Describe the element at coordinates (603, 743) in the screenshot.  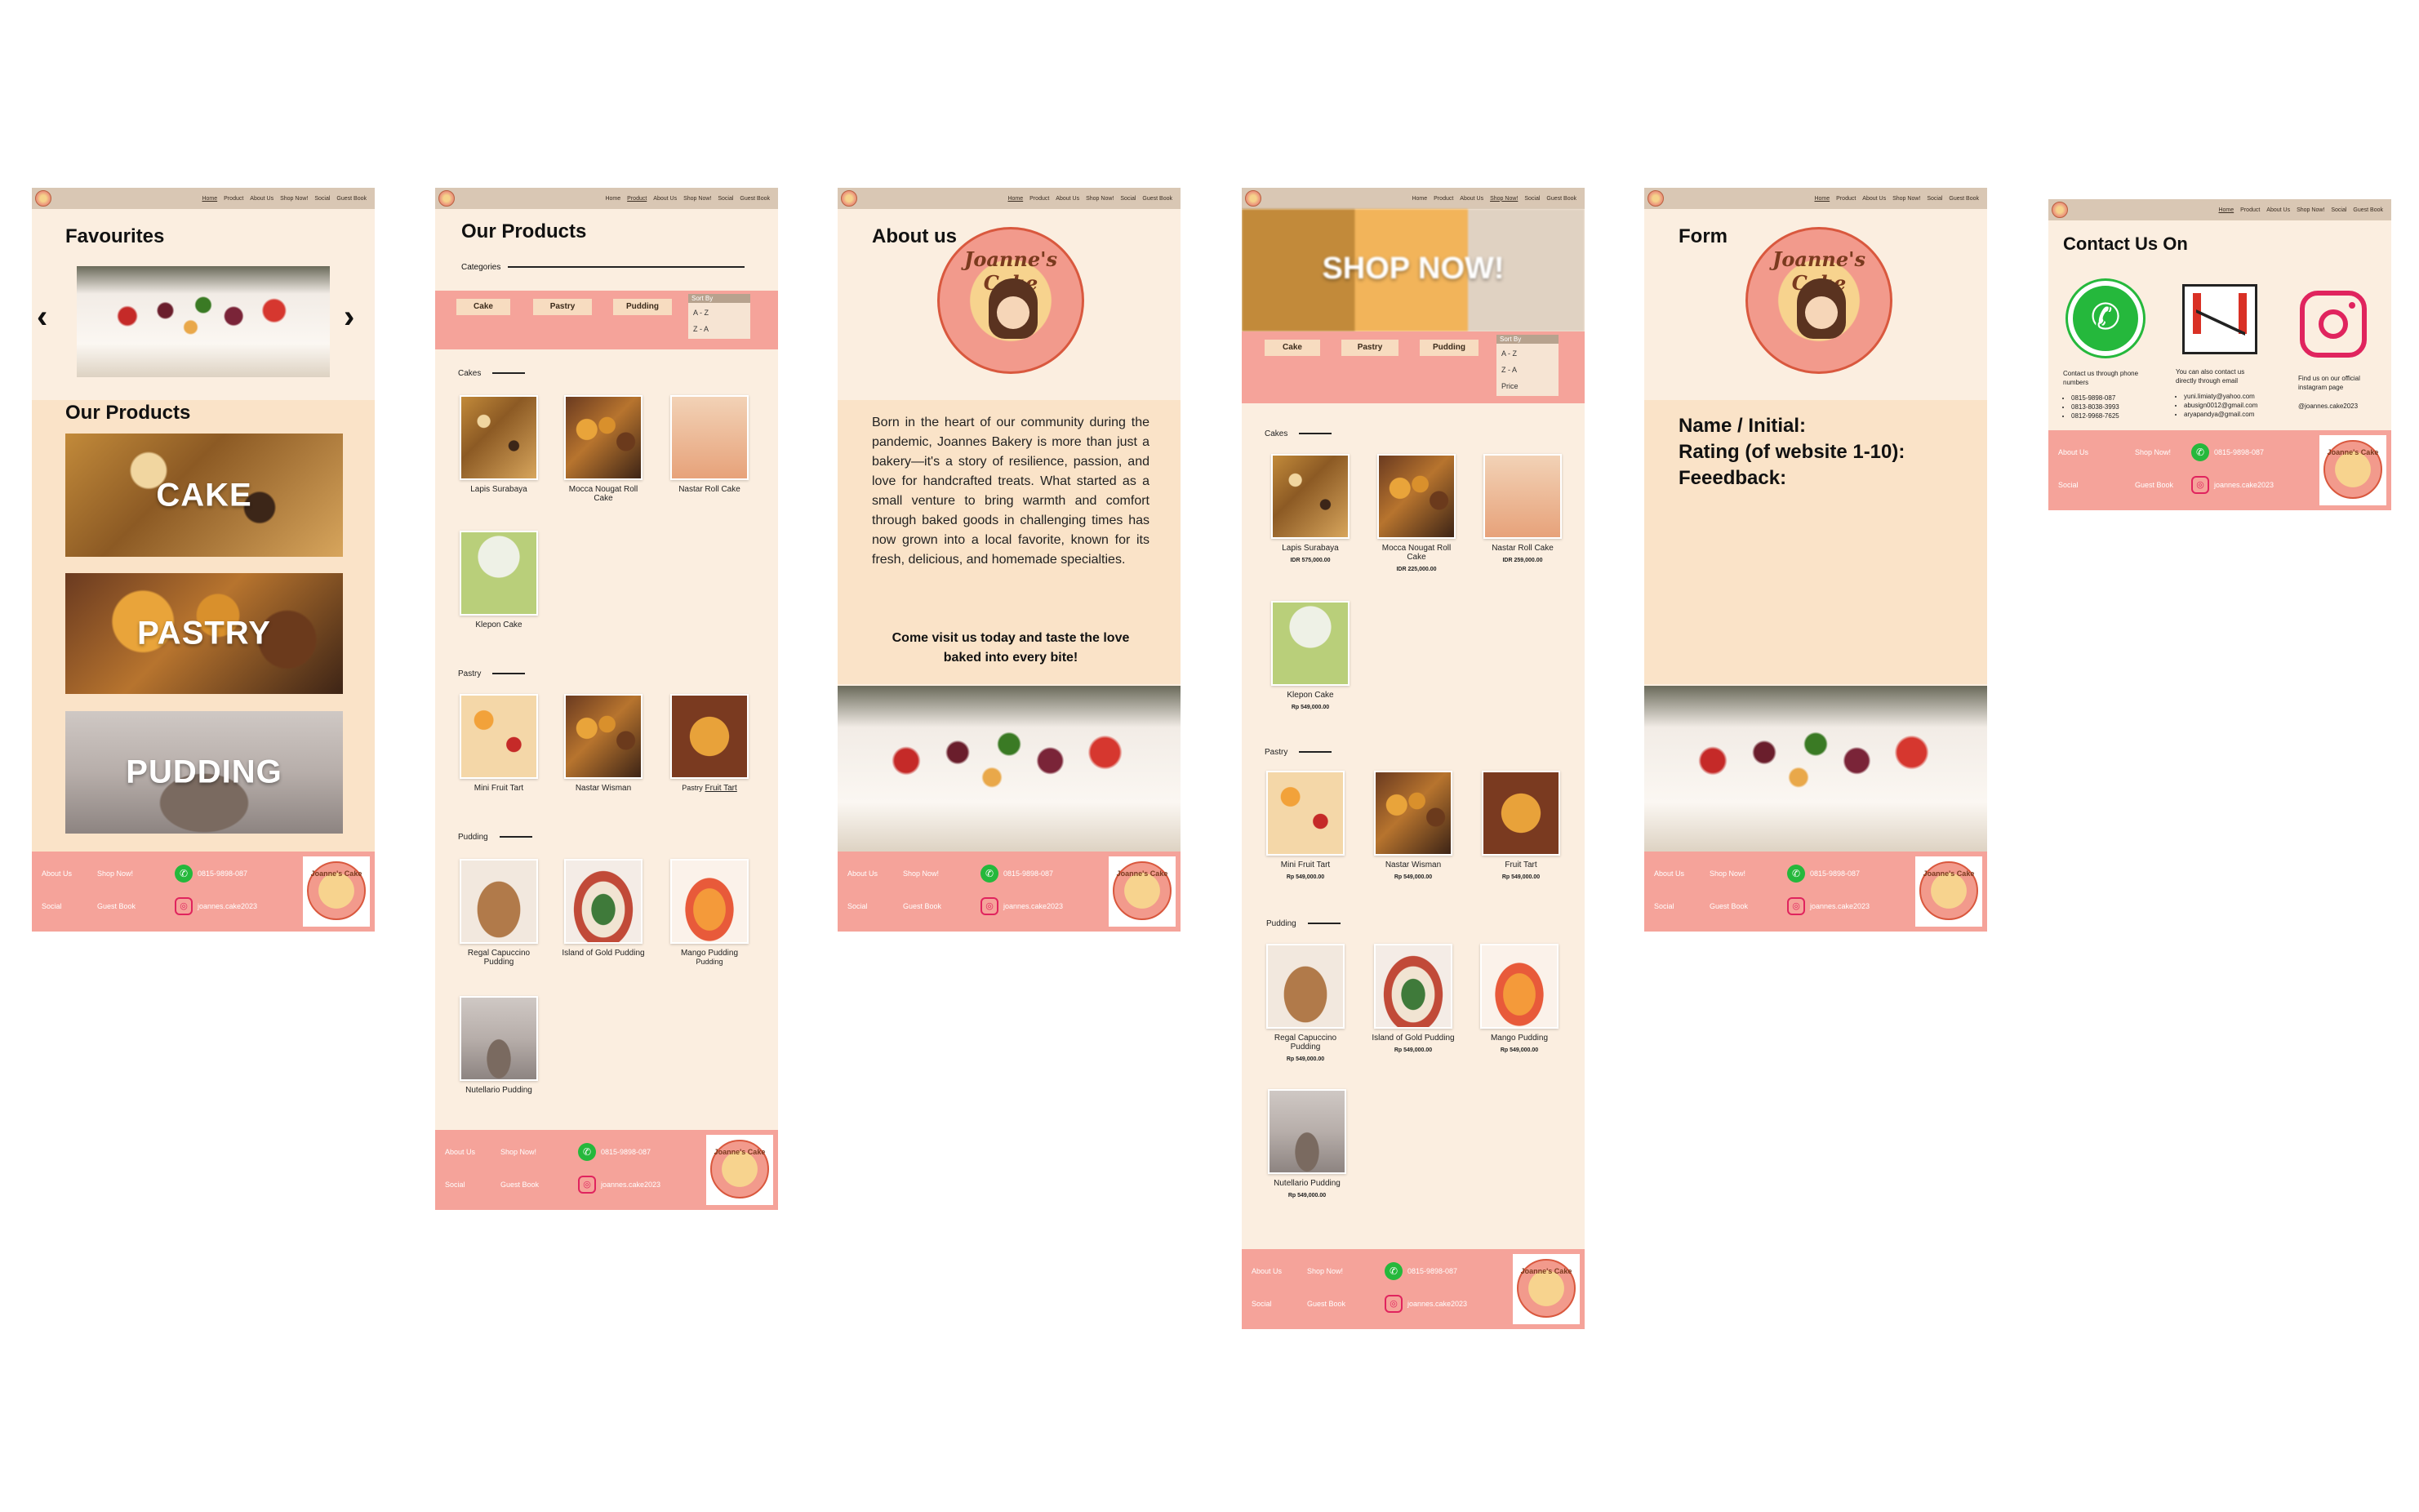
I see `product-card: Nastar Wisman` at that location.